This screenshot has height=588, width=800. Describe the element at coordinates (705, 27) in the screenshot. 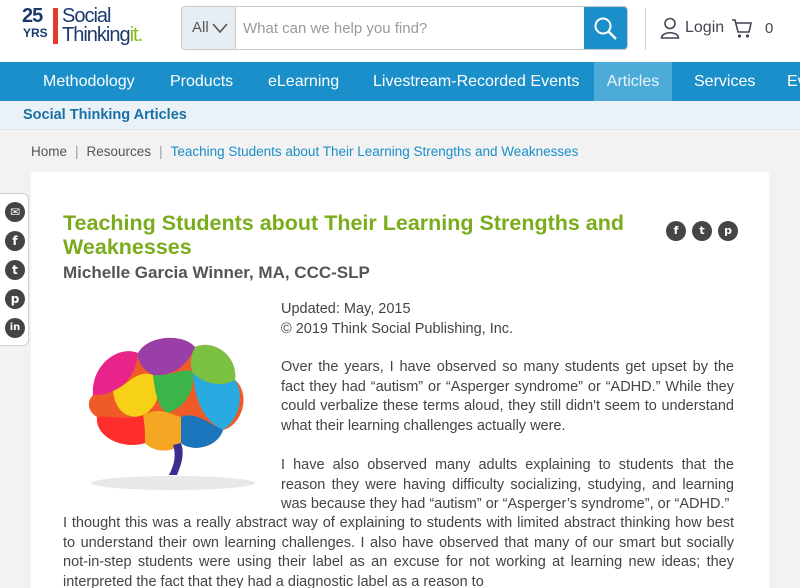

I see `login-label: Login` at that location.